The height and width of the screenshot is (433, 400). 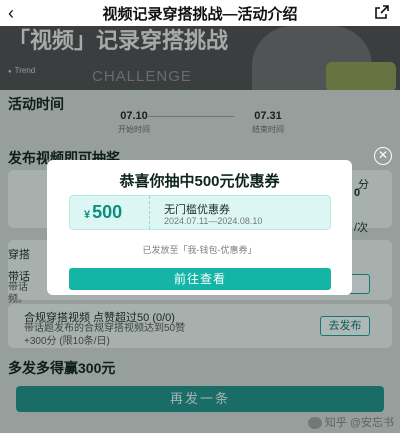 I want to click on coupon-amount-area: ¥500, so click(x=110, y=212).